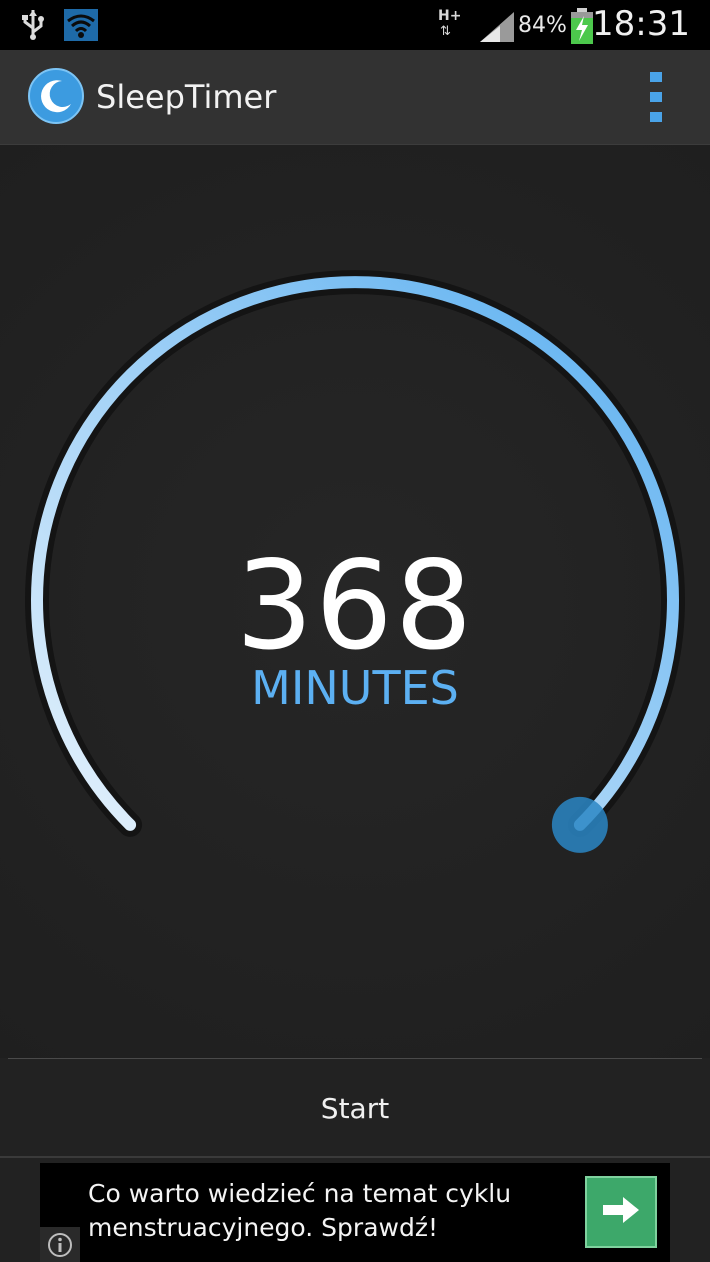 The image size is (710, 1262). I want to click on timer-value: 368, so click(355, 606).